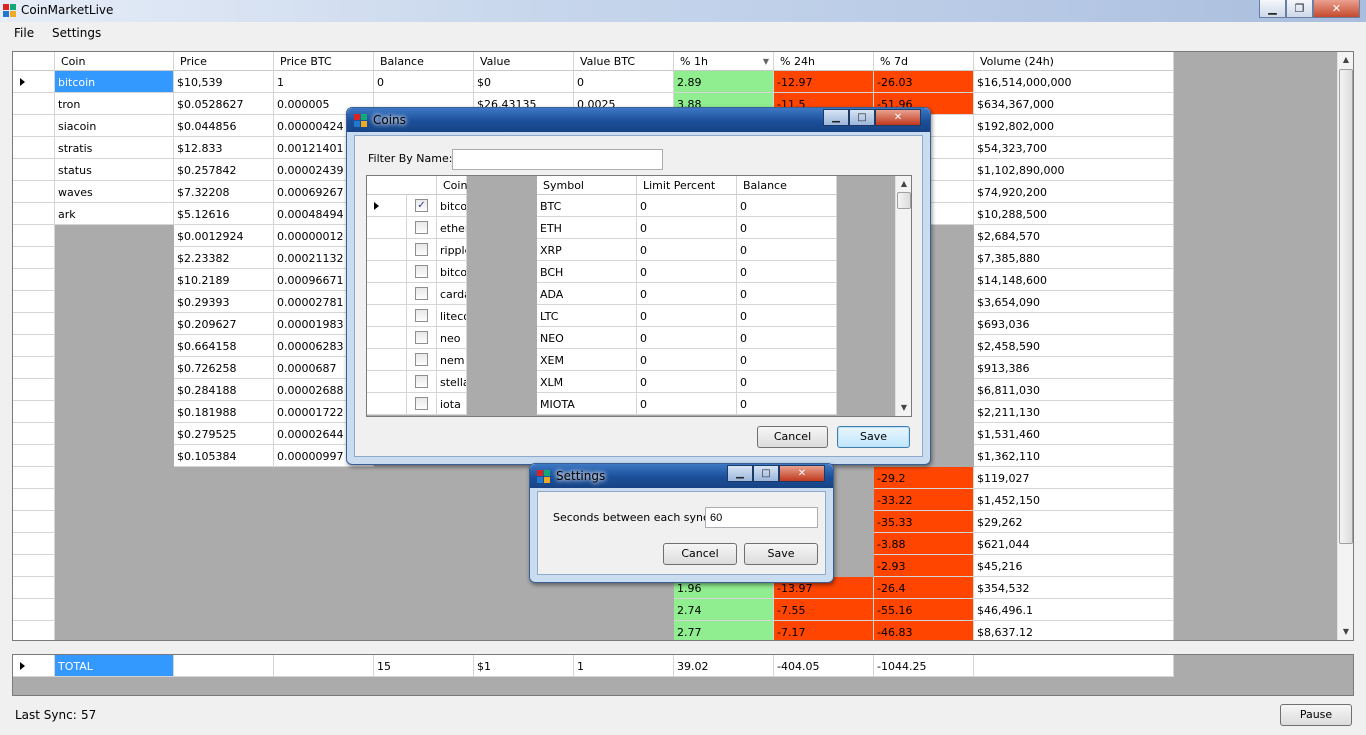 Image resolution: width=1366 pixels, height=735 pixels. I want to click on coins-cancel-button: Cancel, so click(792, 437).